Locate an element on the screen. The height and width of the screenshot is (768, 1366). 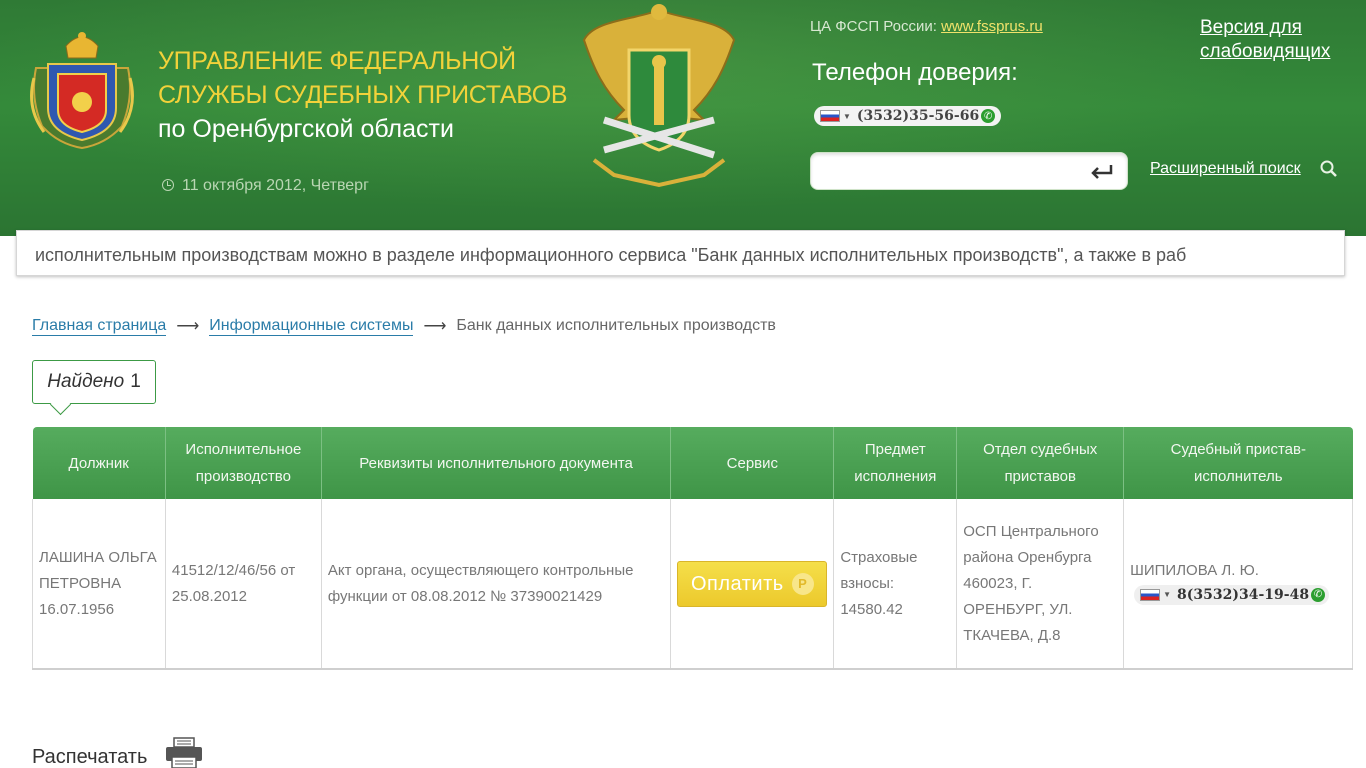
breadcrumb-section-link: Информационные системы is located at coordinates (311, 326).